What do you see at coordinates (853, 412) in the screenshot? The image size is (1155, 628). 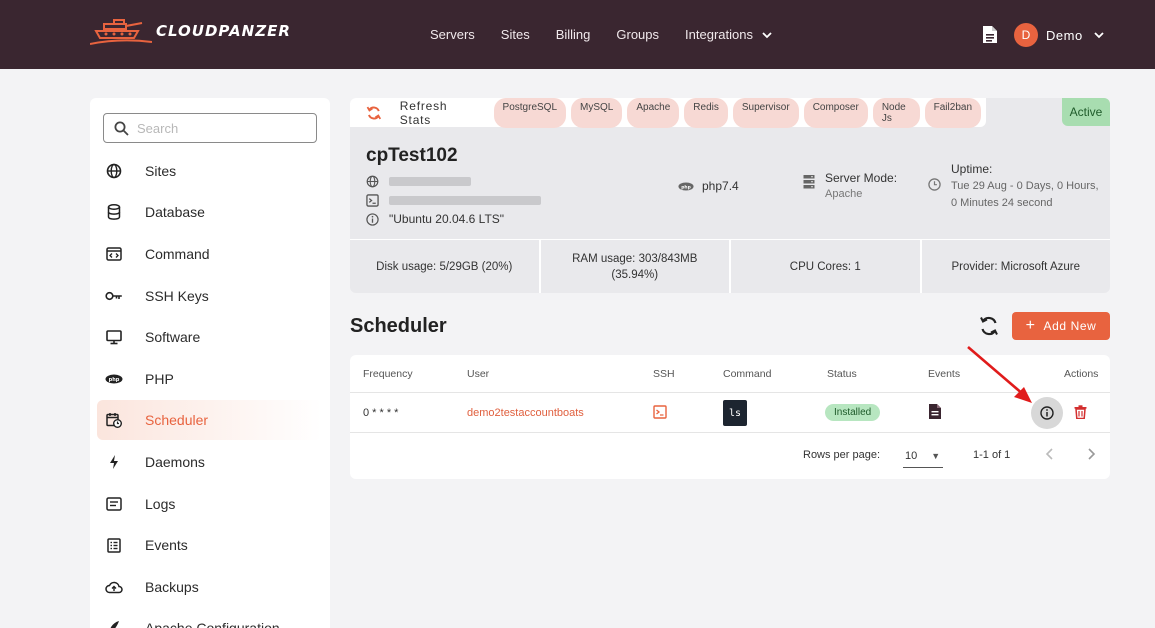 I see `status-badge: Installed` at bounding box center [853, 412].